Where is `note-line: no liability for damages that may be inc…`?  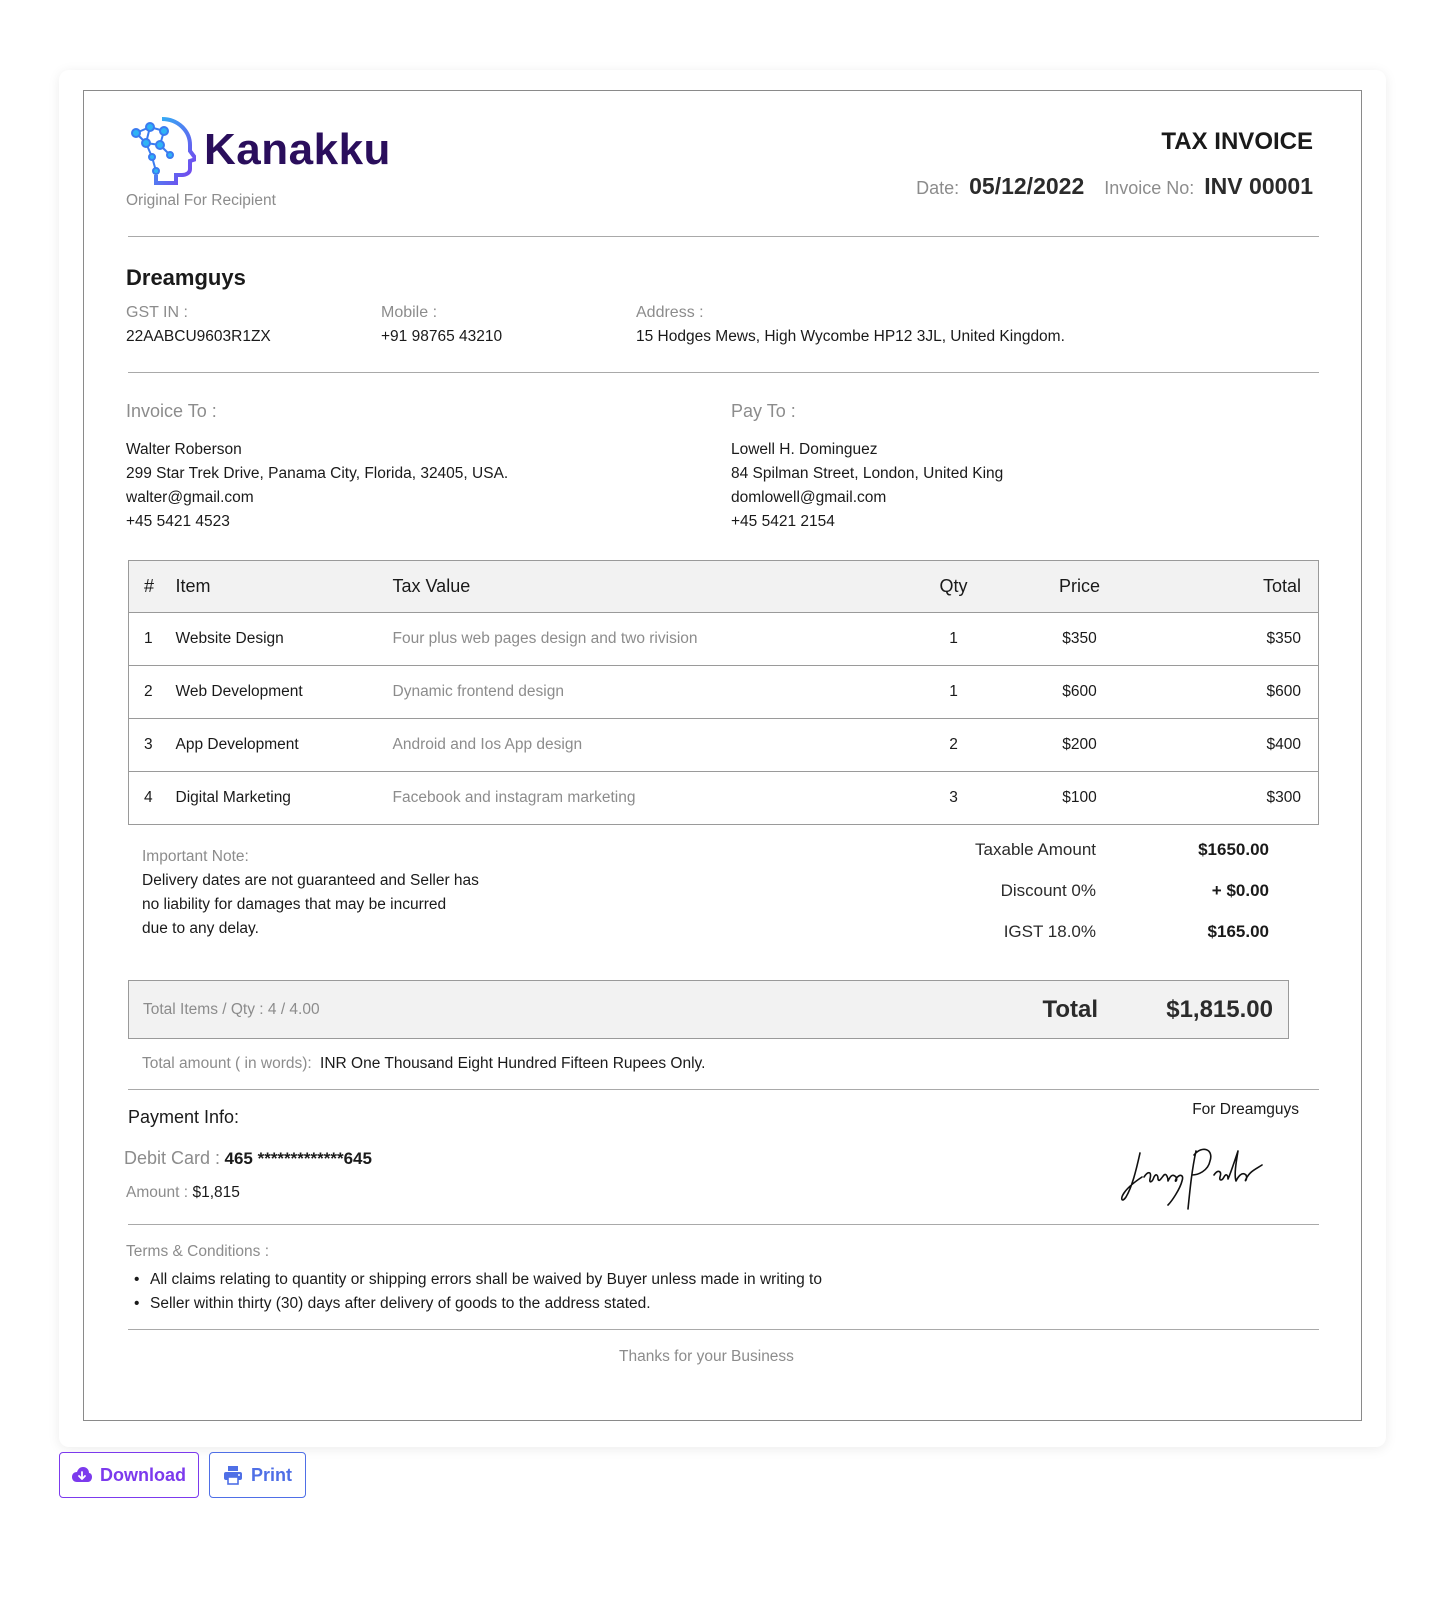 note-line: no liability for damages that may be inc… is located at coordinates (294, 904).